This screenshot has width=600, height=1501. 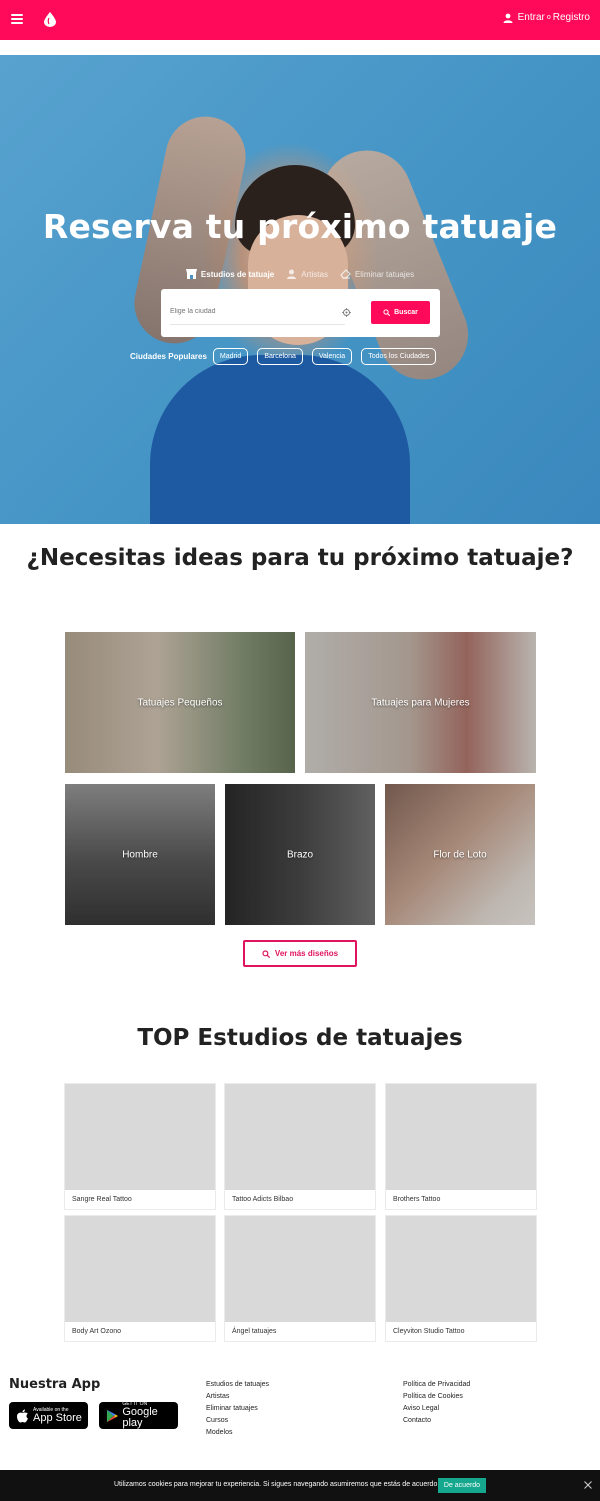 I want to click on idea-tile-label: Flor de Loto, so click(x=460, y=854).